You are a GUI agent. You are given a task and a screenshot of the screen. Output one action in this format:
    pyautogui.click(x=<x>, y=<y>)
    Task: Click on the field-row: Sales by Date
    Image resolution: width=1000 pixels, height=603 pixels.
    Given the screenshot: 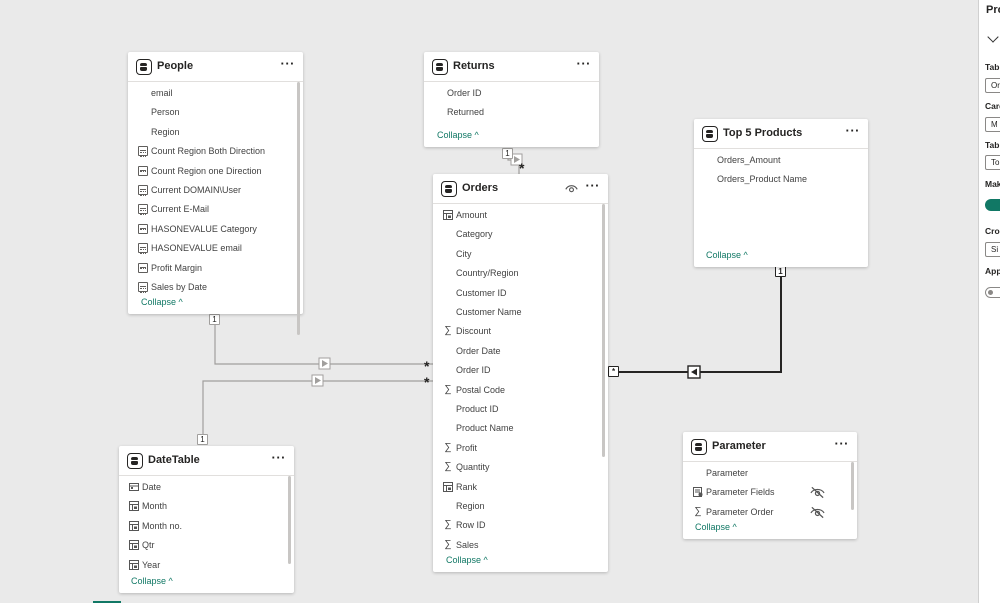 What is the action you would take?
    pyautogui.click(x=210, y=287)
    